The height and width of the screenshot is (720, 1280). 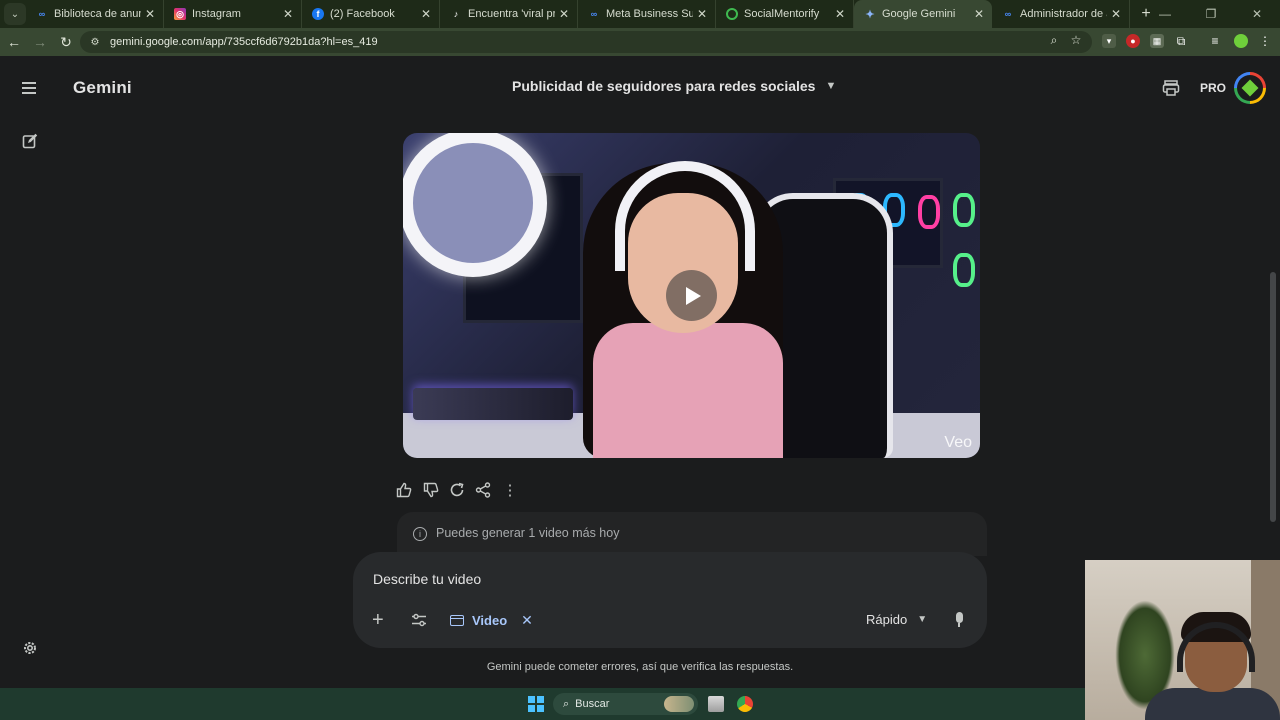 What do you see at coordinates (1054, 40) in the screenshot?
I see `zoom-icon: ⌕` at bounding box center [1054, 40].